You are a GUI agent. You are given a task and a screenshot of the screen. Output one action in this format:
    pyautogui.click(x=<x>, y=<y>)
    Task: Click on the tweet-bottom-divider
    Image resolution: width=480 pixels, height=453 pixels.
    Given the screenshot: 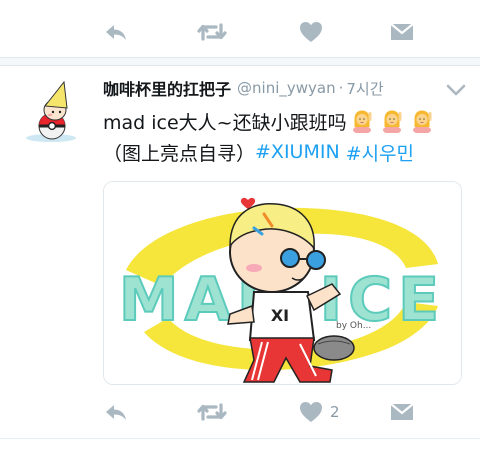 What is the action you would take?
    pyautogui.click(x=240, y=438)
    